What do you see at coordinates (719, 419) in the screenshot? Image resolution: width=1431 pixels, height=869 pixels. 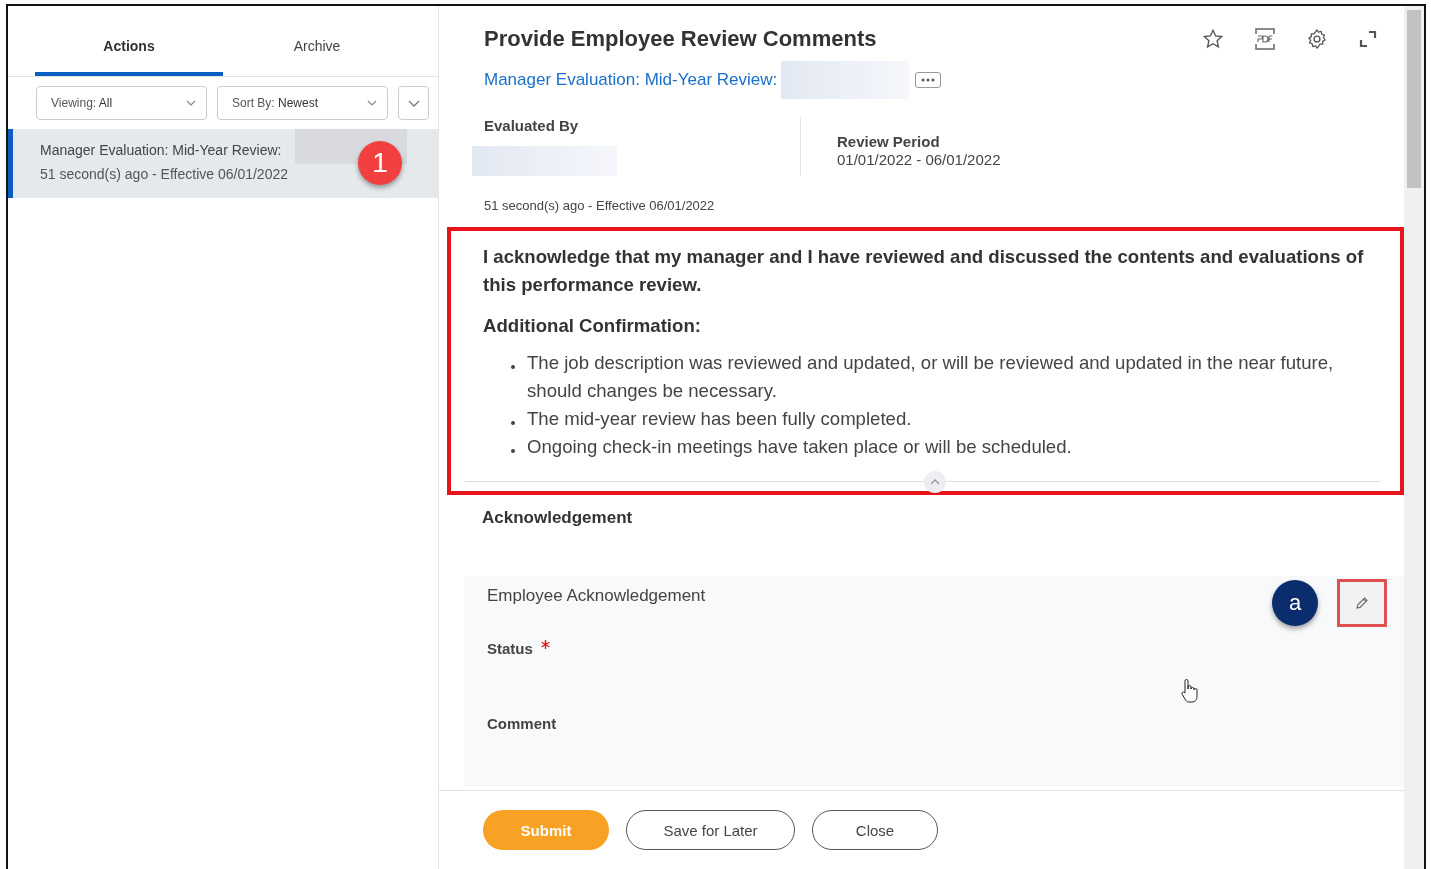 I see `bullet-text: The mid-year review has been fully completed.` at bounding box center [719, 419].